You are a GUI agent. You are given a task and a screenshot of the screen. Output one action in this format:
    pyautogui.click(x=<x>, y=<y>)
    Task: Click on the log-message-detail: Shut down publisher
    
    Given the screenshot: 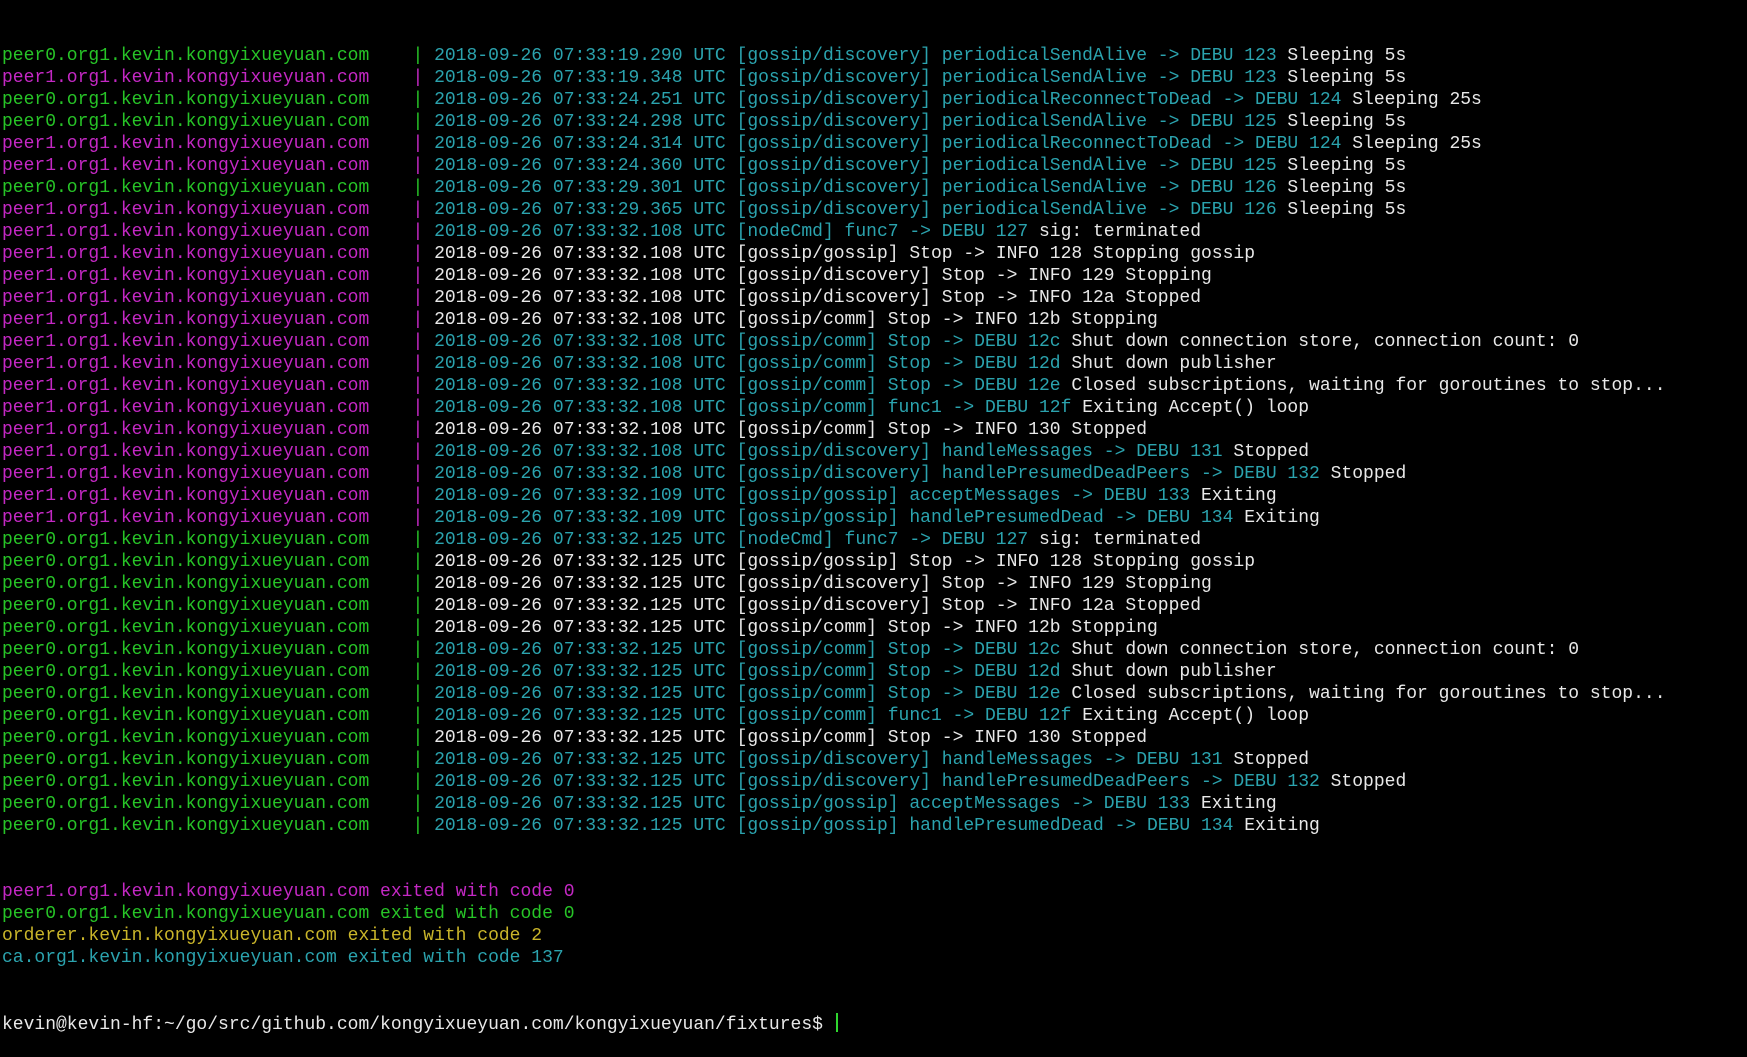 What is the action you would take?
    pyautogui.click(x=1168, y=672)
    